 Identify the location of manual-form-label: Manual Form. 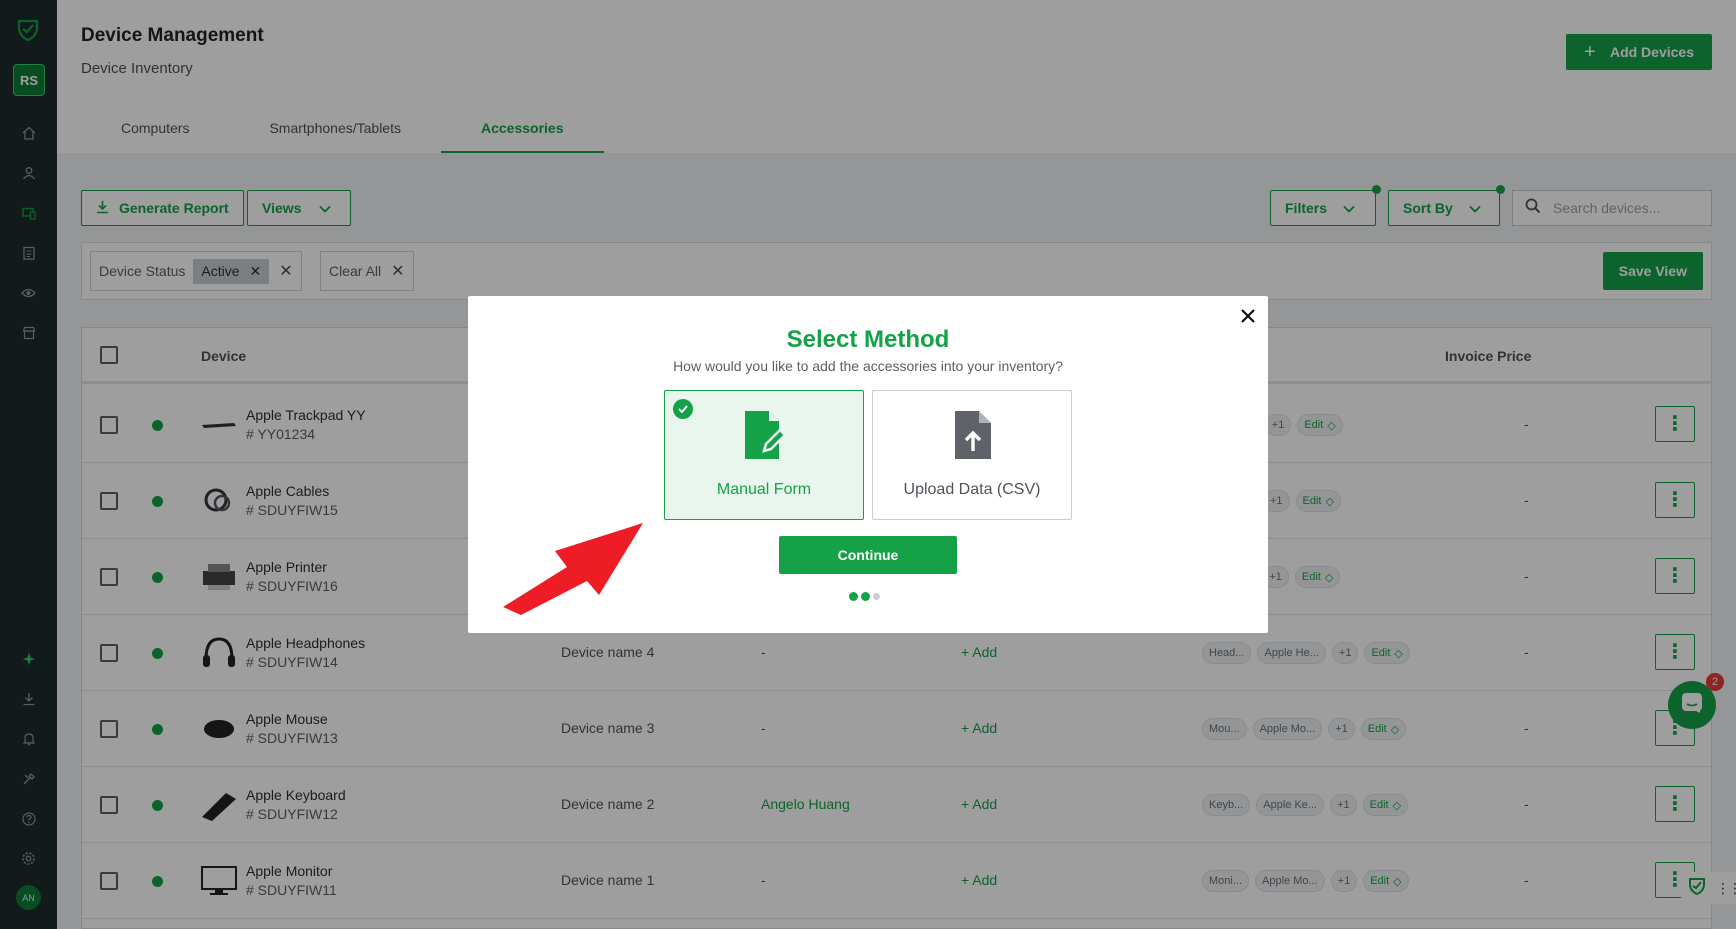
(764, 489).